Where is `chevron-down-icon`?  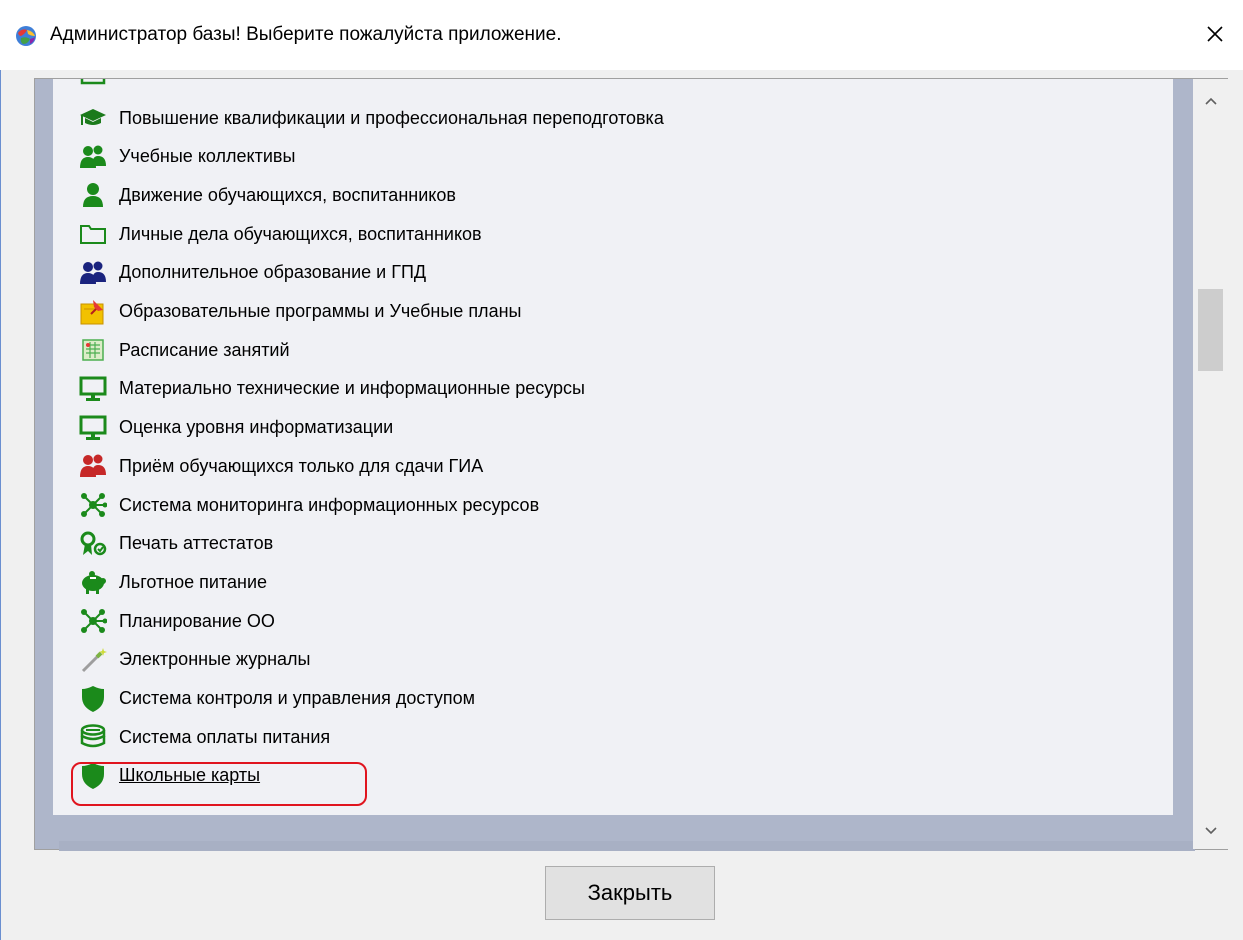 chevron-down-icon is located at coordinates (1210, 831).